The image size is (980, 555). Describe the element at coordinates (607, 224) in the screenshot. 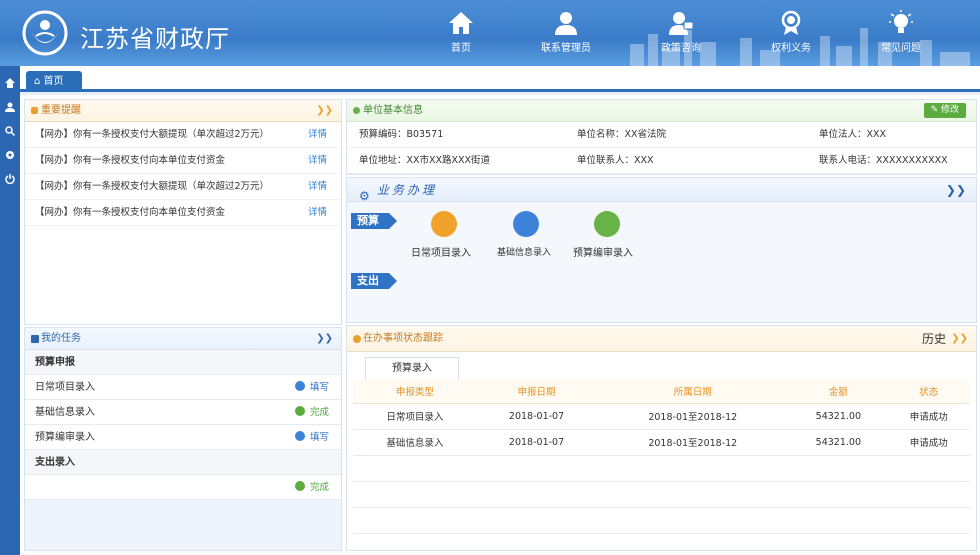

I see `budget-review-entry-icon` at that location.